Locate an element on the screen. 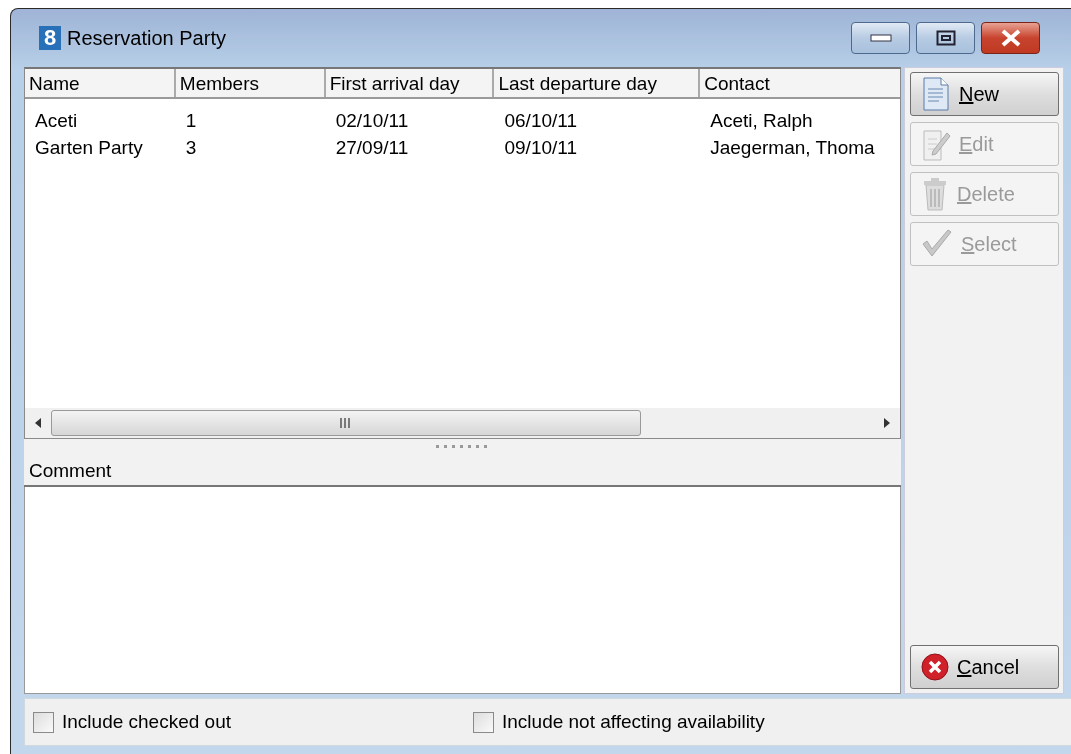  new-button: New is located at coordinates (984, 94).